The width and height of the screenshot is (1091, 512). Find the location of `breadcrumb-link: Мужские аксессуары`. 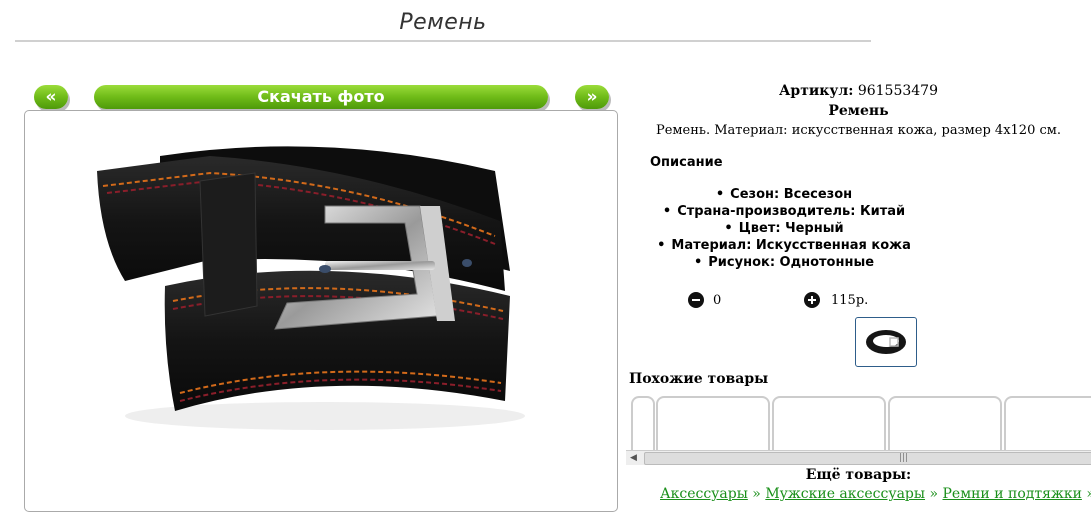

breadcrumb-link: Мужские аксессуары is located at coordinates (845, 494).